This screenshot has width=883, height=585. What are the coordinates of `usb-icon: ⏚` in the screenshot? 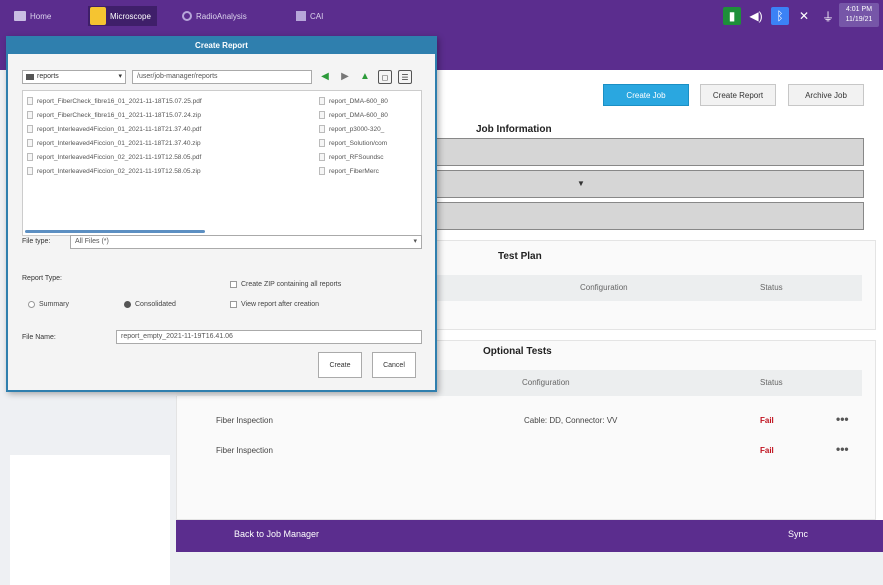 It's located at (828, 16).